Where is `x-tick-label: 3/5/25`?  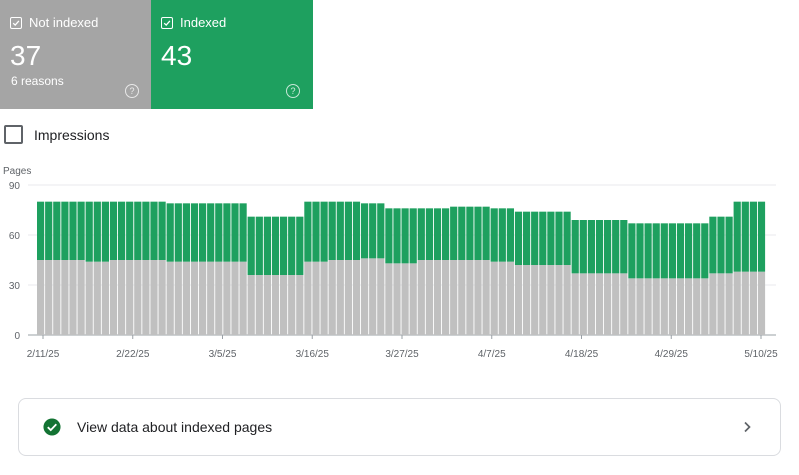
x-tick-label: 3/5/25 is located at coordinates (223, 354).